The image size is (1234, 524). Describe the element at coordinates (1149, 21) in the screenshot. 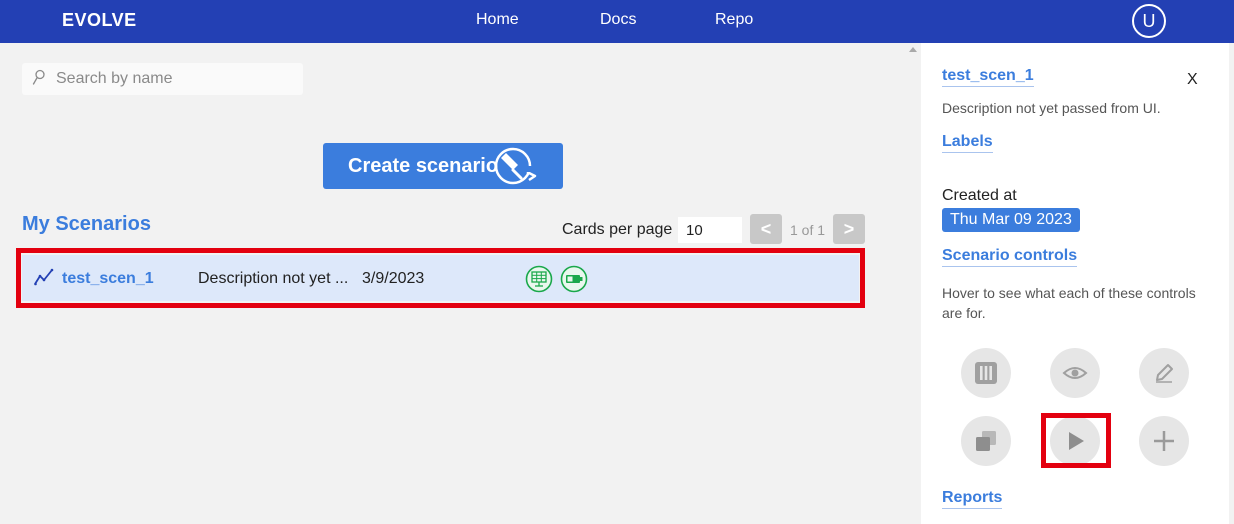

I see `user-avatar: U` at that location.